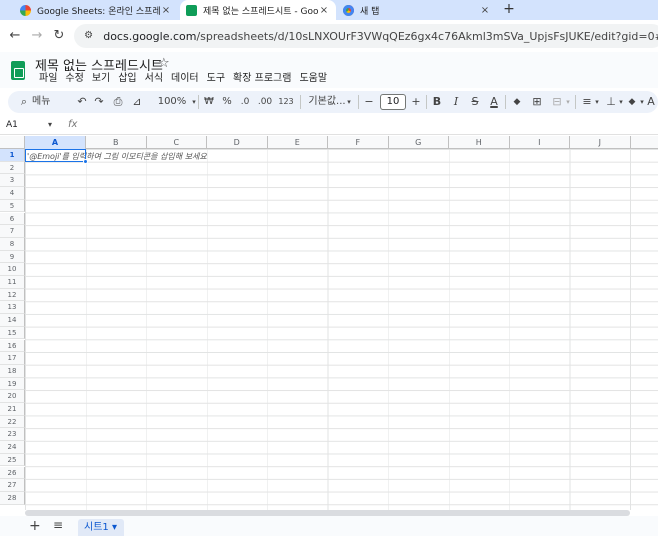 Image resolution: width=658 pixels, height=536 pixels. I want to click on more-formats-button: 123, so click(286, 102).